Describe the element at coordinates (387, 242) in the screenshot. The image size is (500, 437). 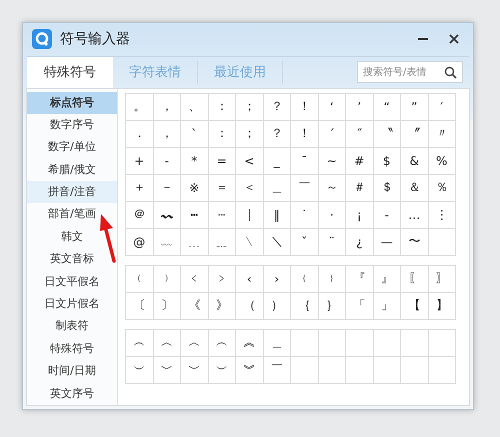
I see `symbol-cell: —` at that location.